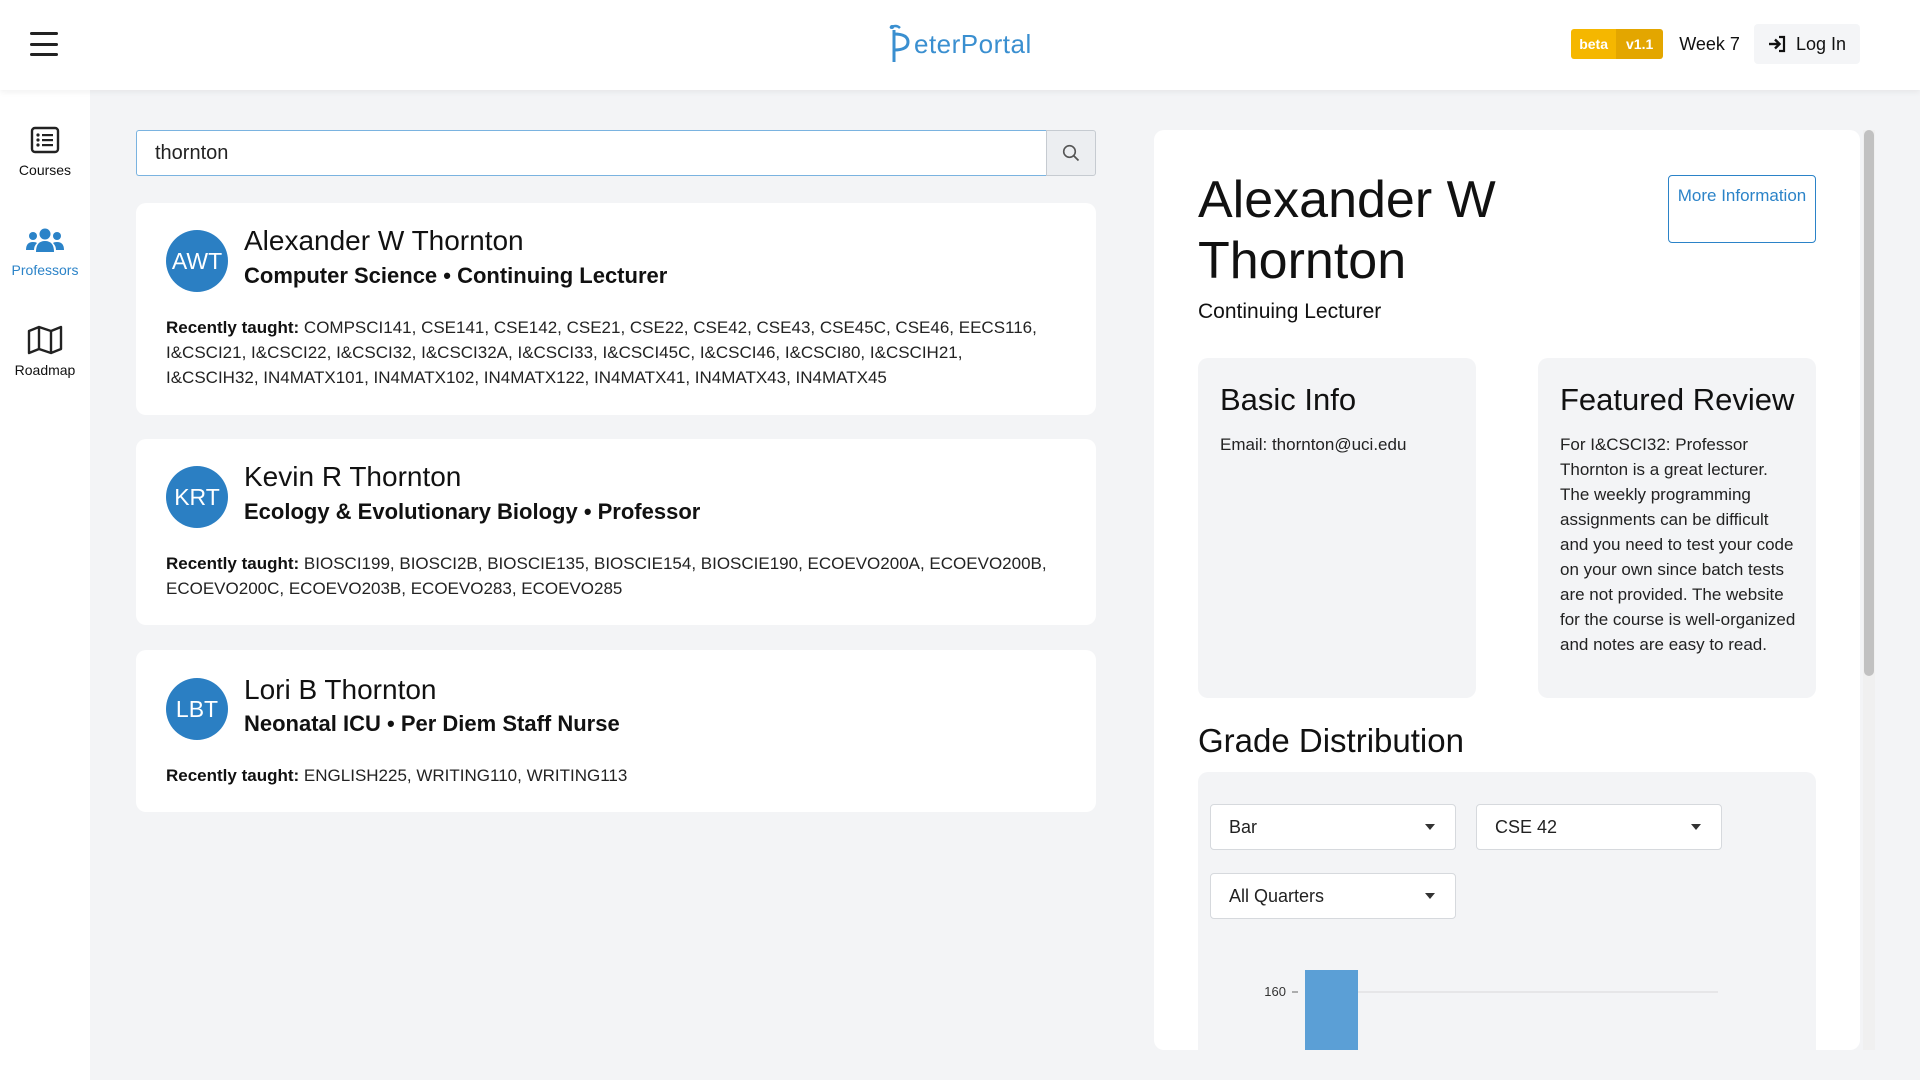 This screenshot has width=1920, height=1080. Describe the element at coordinates (1491, 1010) in the screenshot. I see `grade-distribution-chart: 160` at that location.